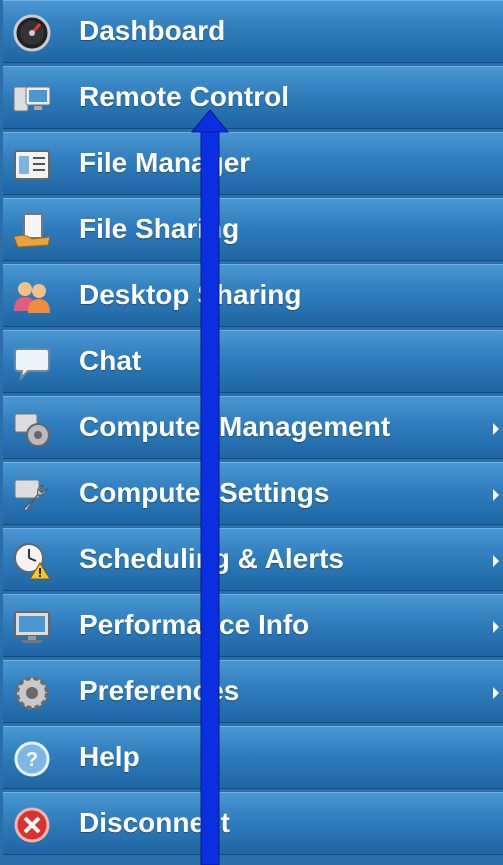  What do you see at coordinates (32, 627) in the screenshot?
I see `monitor-icon` at bounding box center [32, 627].